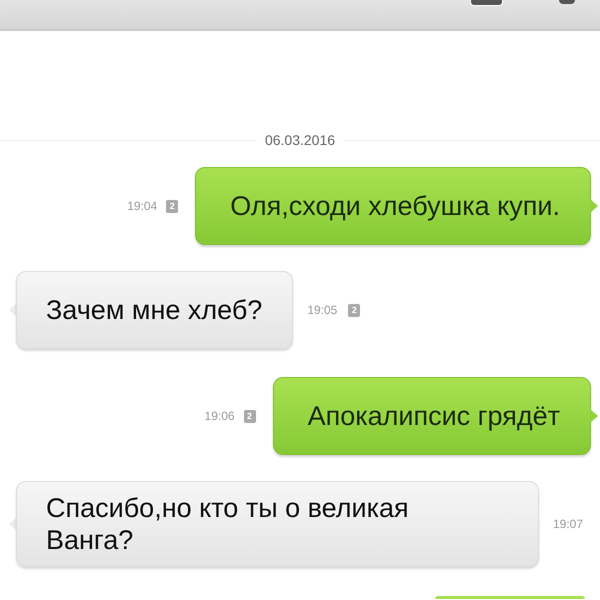 Image resolution: width=600 pixels, height=600 pixels. Describe the element at coordinates (142, 206) in the screenshot. I see `message-time: 19:04` at that location.